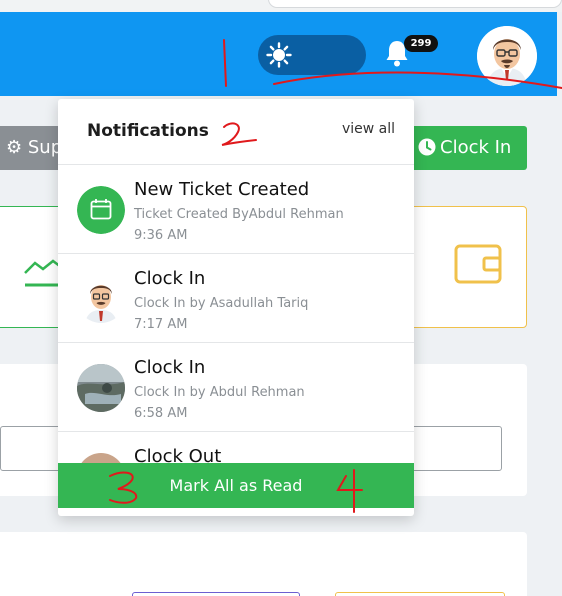 The image size is (562, 596). Describe the element at coordinates (161, 235) in the screenshot. I see `notification-time: 9:36 AM` at that location.